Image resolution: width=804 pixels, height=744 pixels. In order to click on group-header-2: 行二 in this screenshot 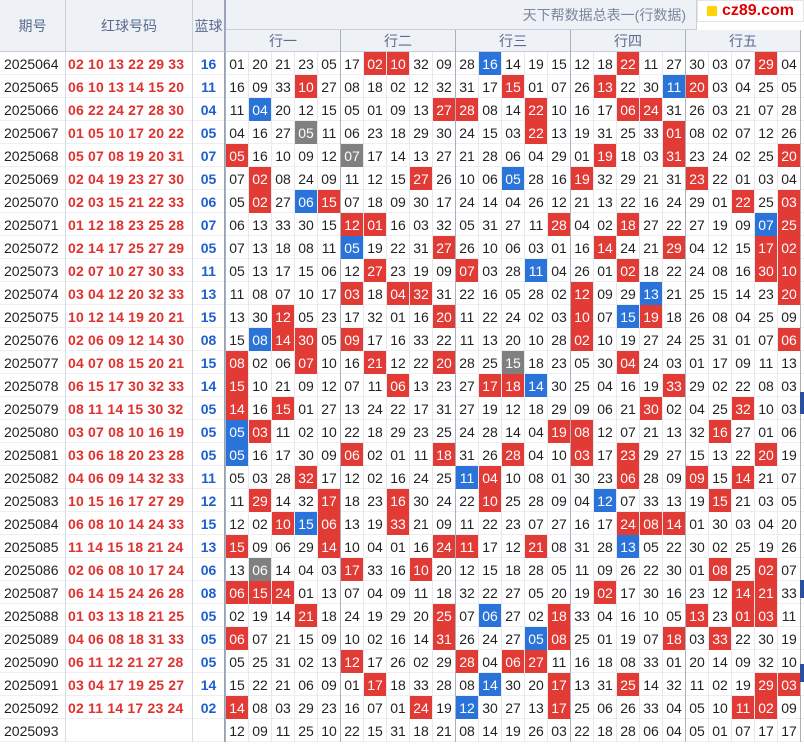, I will do `click(398, 41)`.